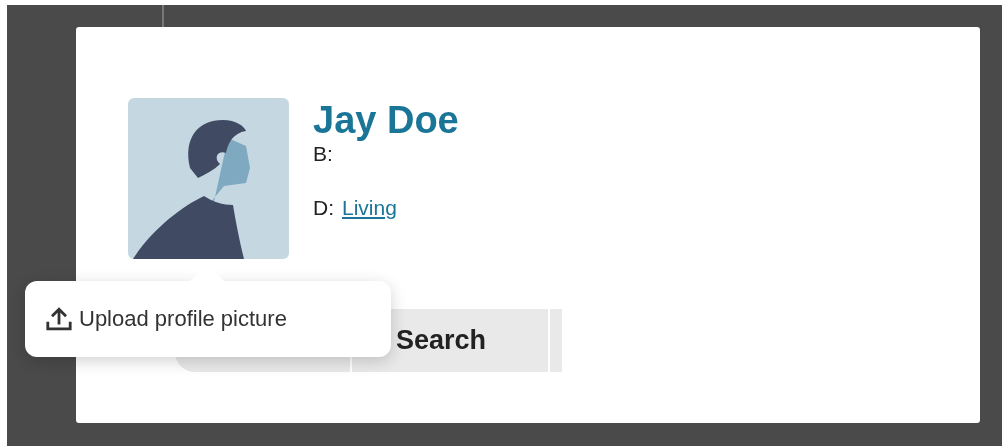  I want to click on person-name: Jay Doe, so click(386, 120).